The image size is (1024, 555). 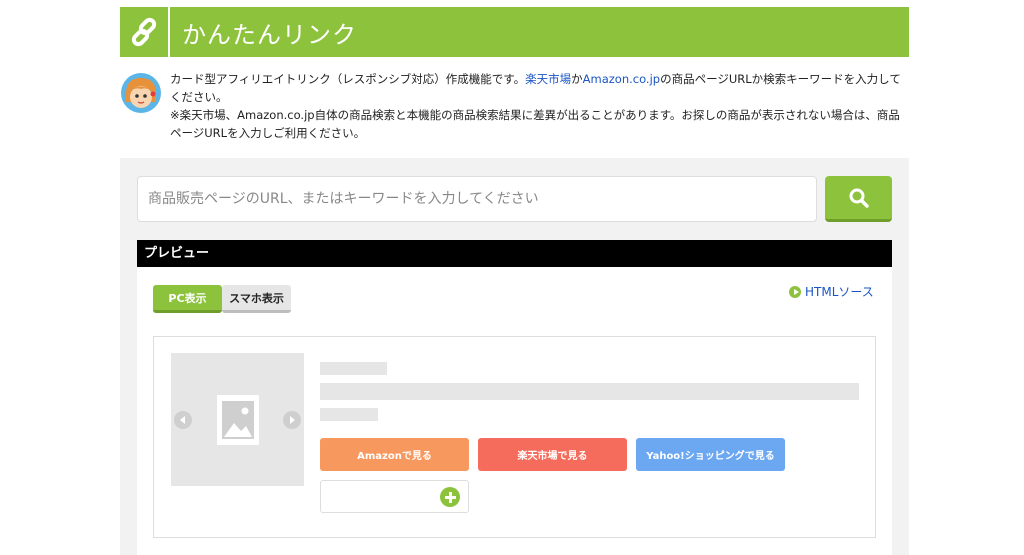 What do you see at coordinates (145, 32) in the screenshot?
I see `chain-link-icon` at bounding box center [145, 32].